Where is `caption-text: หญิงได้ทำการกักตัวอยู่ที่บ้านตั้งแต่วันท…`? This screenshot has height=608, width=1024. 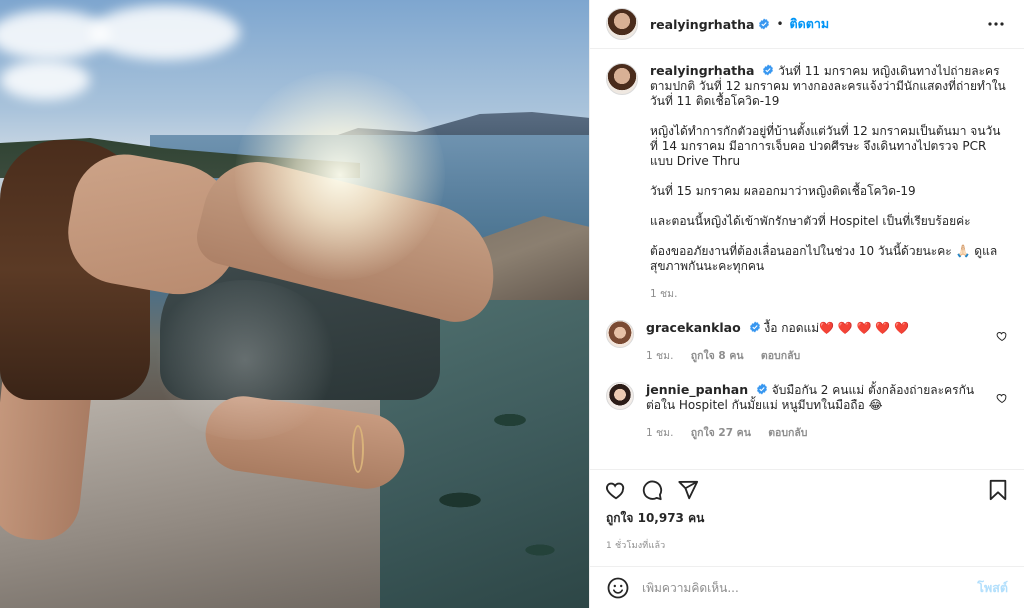 caption-text: หญิงได้ทำการกักตัวอยู่ที่บ้านตั้งแต่วันท… is located at coordinates (825, 146).